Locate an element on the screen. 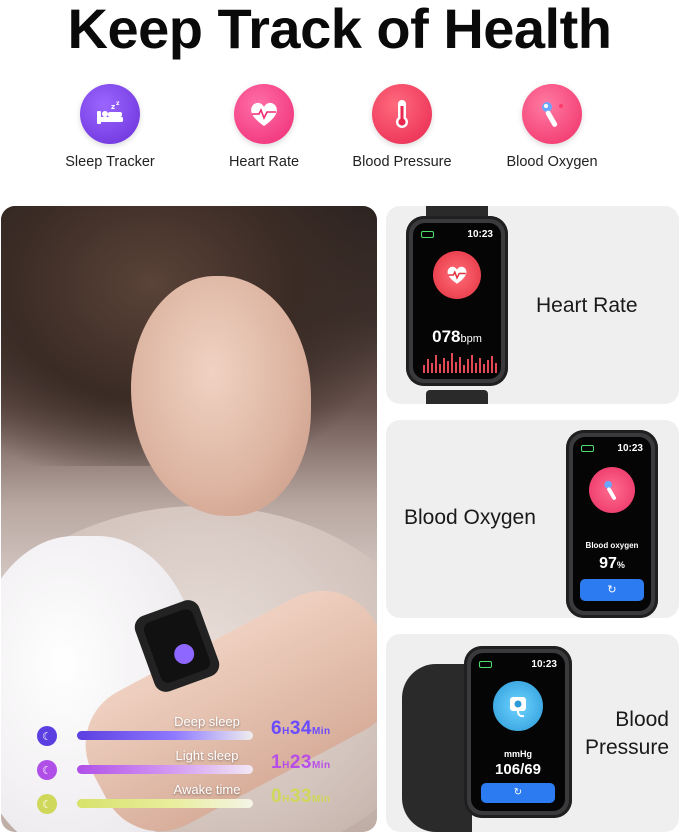 This screenshot has height=834, width=679. feature-label: Blood Pressure is located at coordinates (402, 162).